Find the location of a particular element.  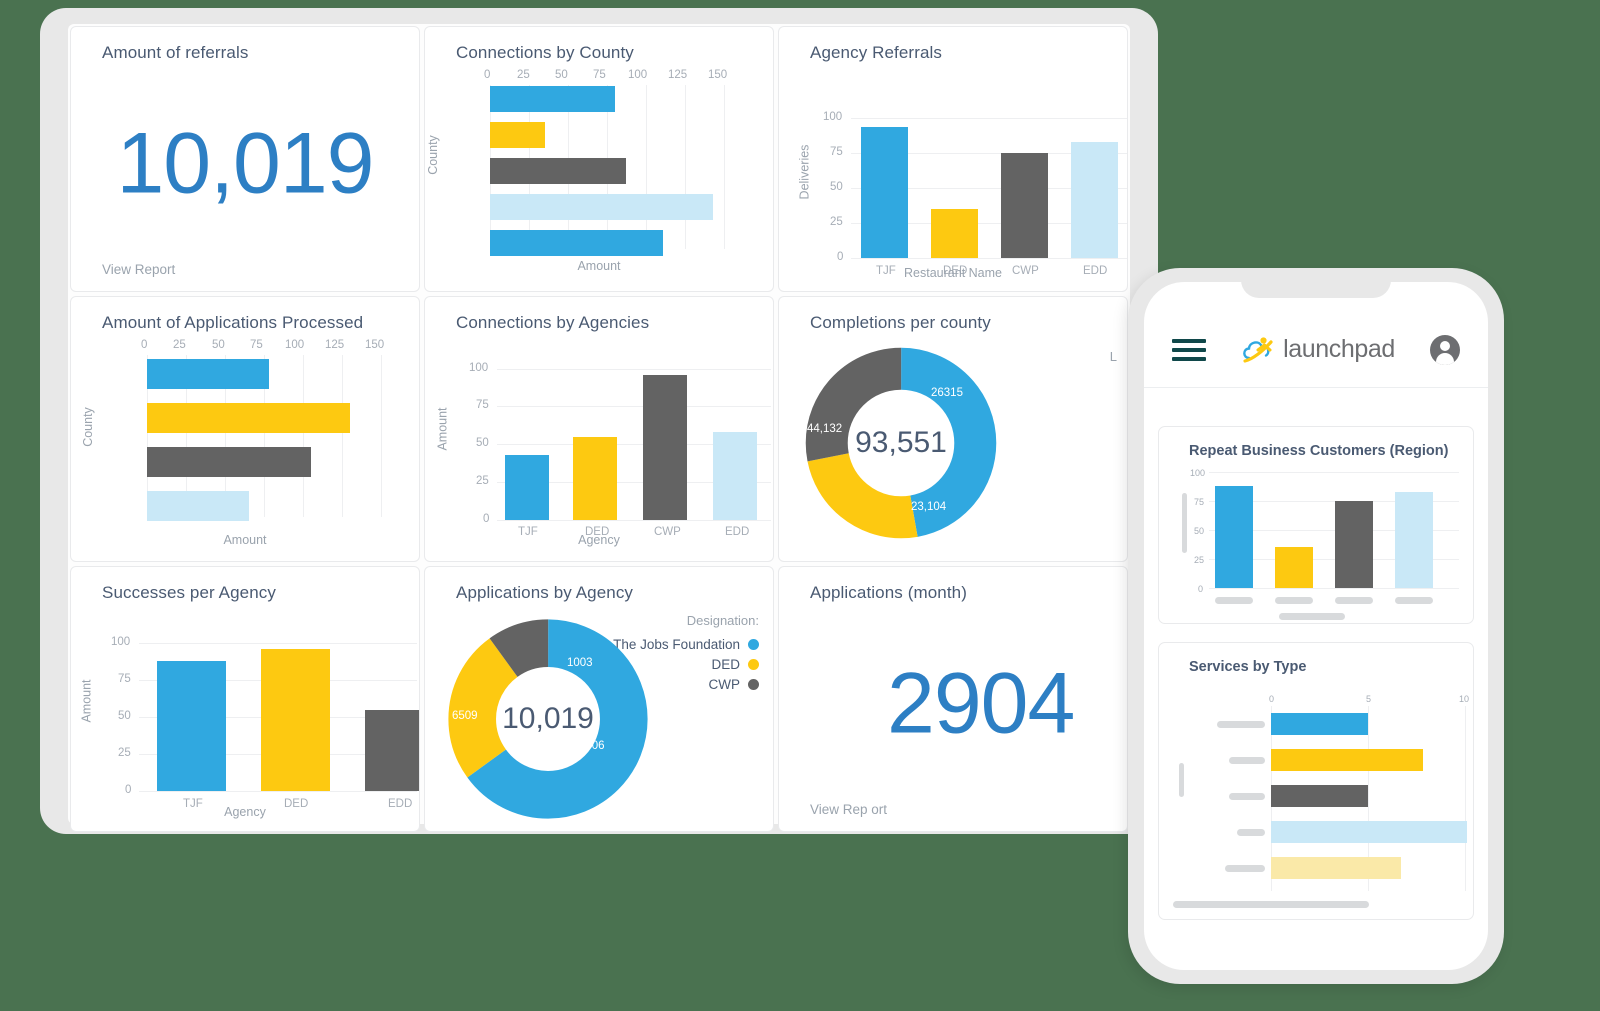

view-report-link: View Report is located at coordinates (138, 269).